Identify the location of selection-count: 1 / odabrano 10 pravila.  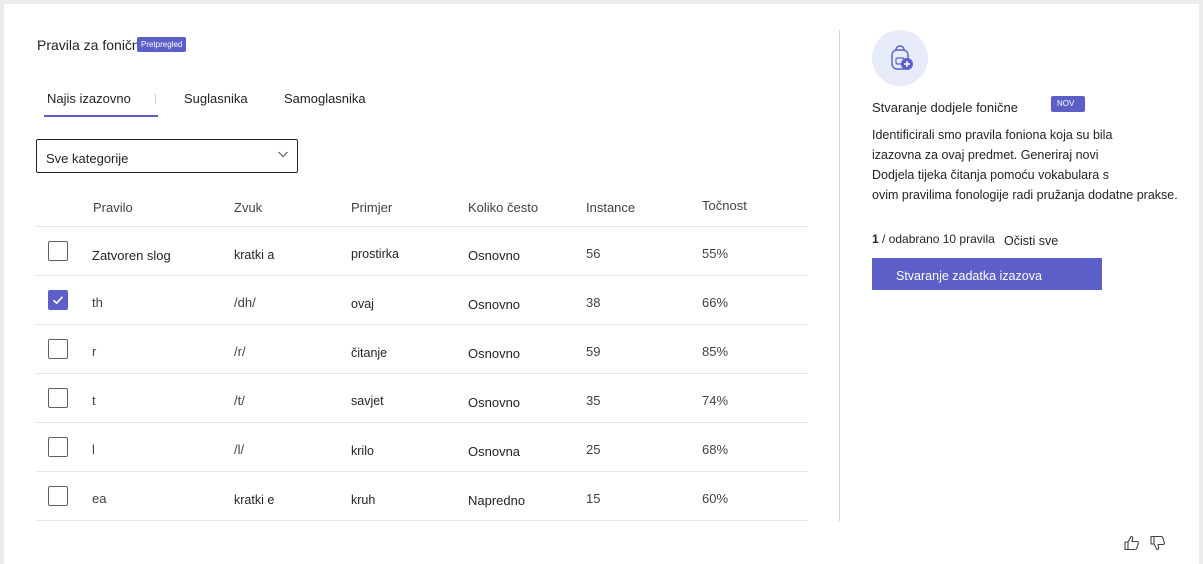
(933, 239).